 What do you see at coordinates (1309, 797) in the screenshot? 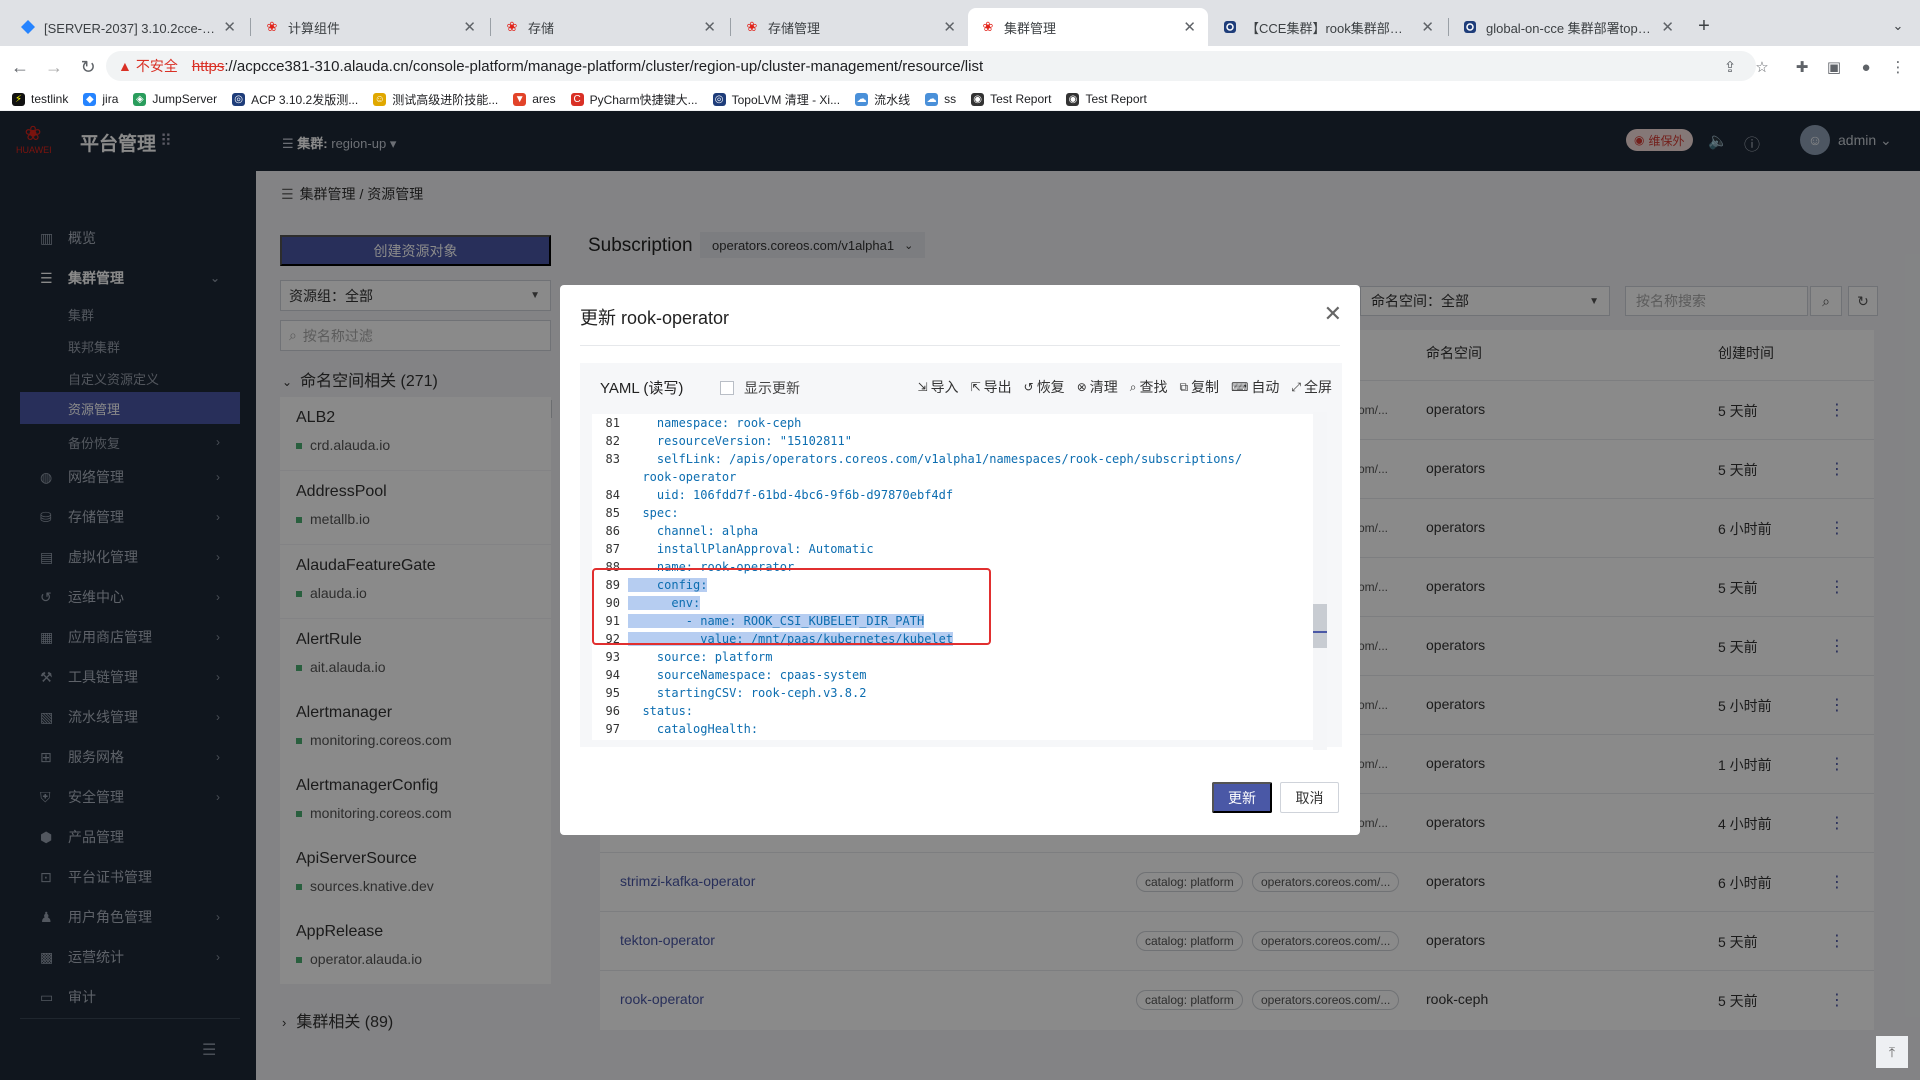
I see `cancel-button: 取消` at bounding box center [1309, 797].